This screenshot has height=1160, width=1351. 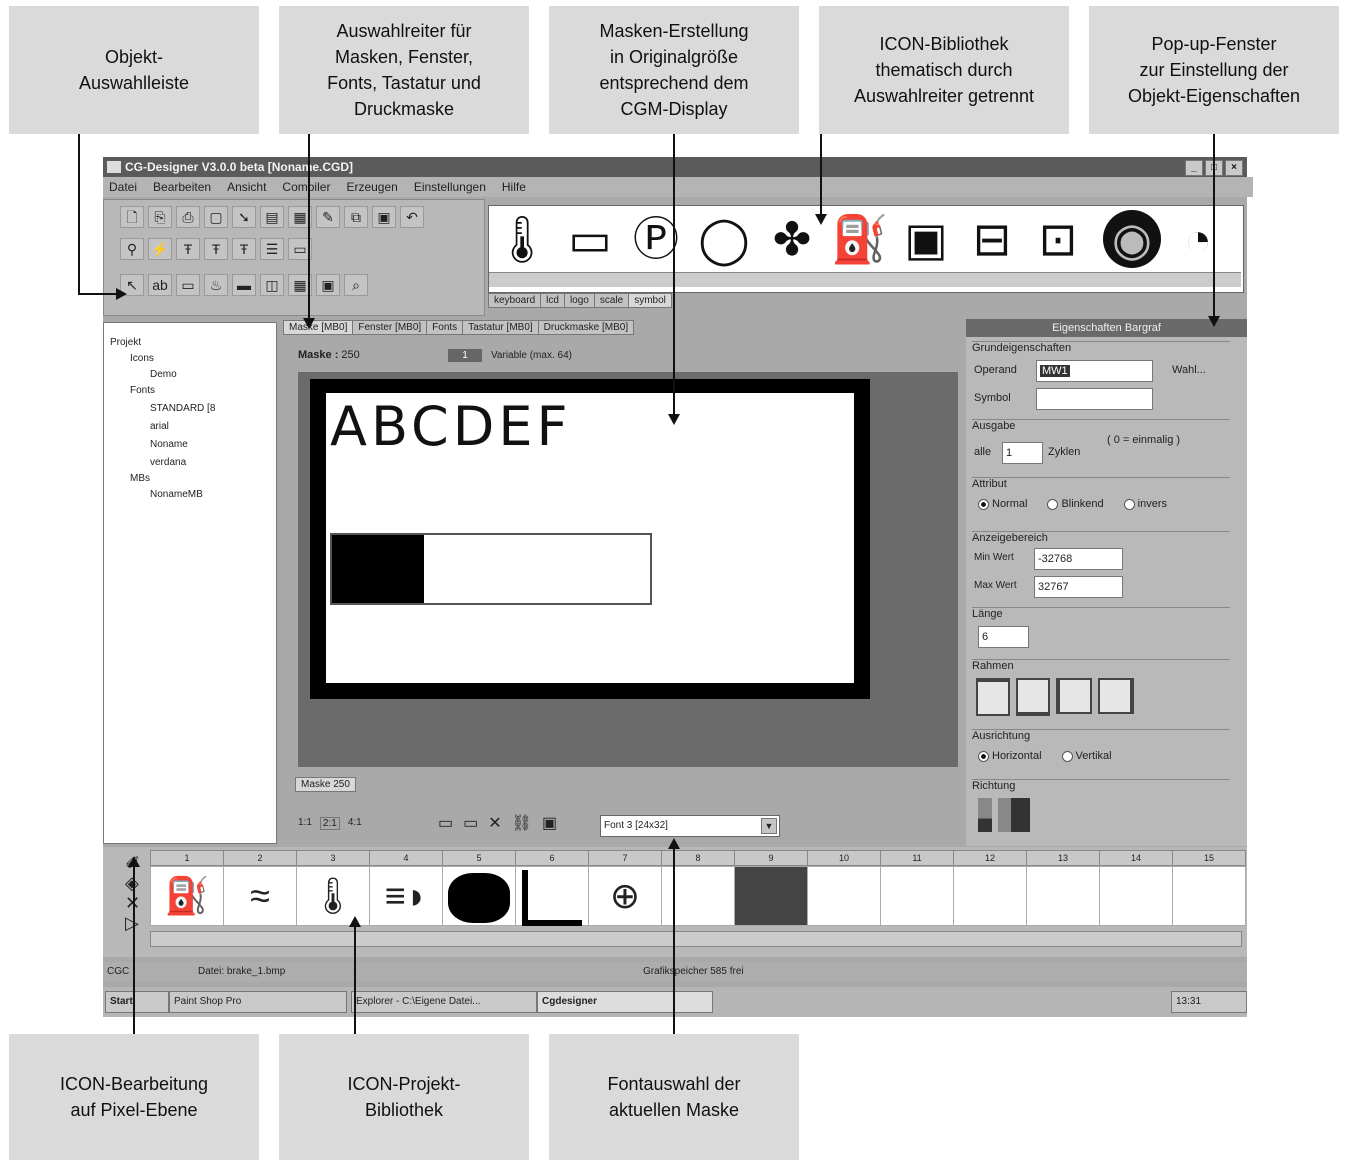 I want to click on new-icon: 🗋, so click(x=132, y=217).